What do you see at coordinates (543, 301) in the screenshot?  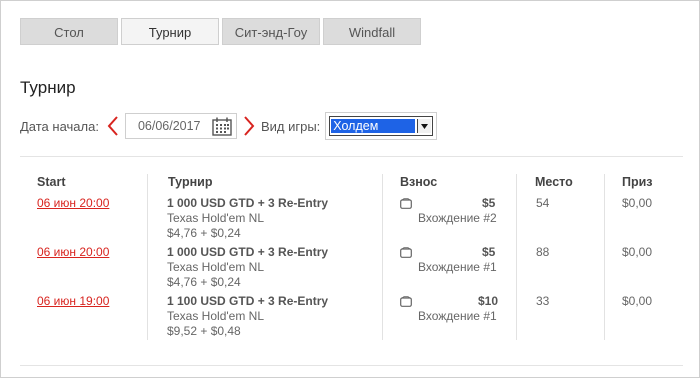 I see `place-value: 33` at bounding box center [543, 301].